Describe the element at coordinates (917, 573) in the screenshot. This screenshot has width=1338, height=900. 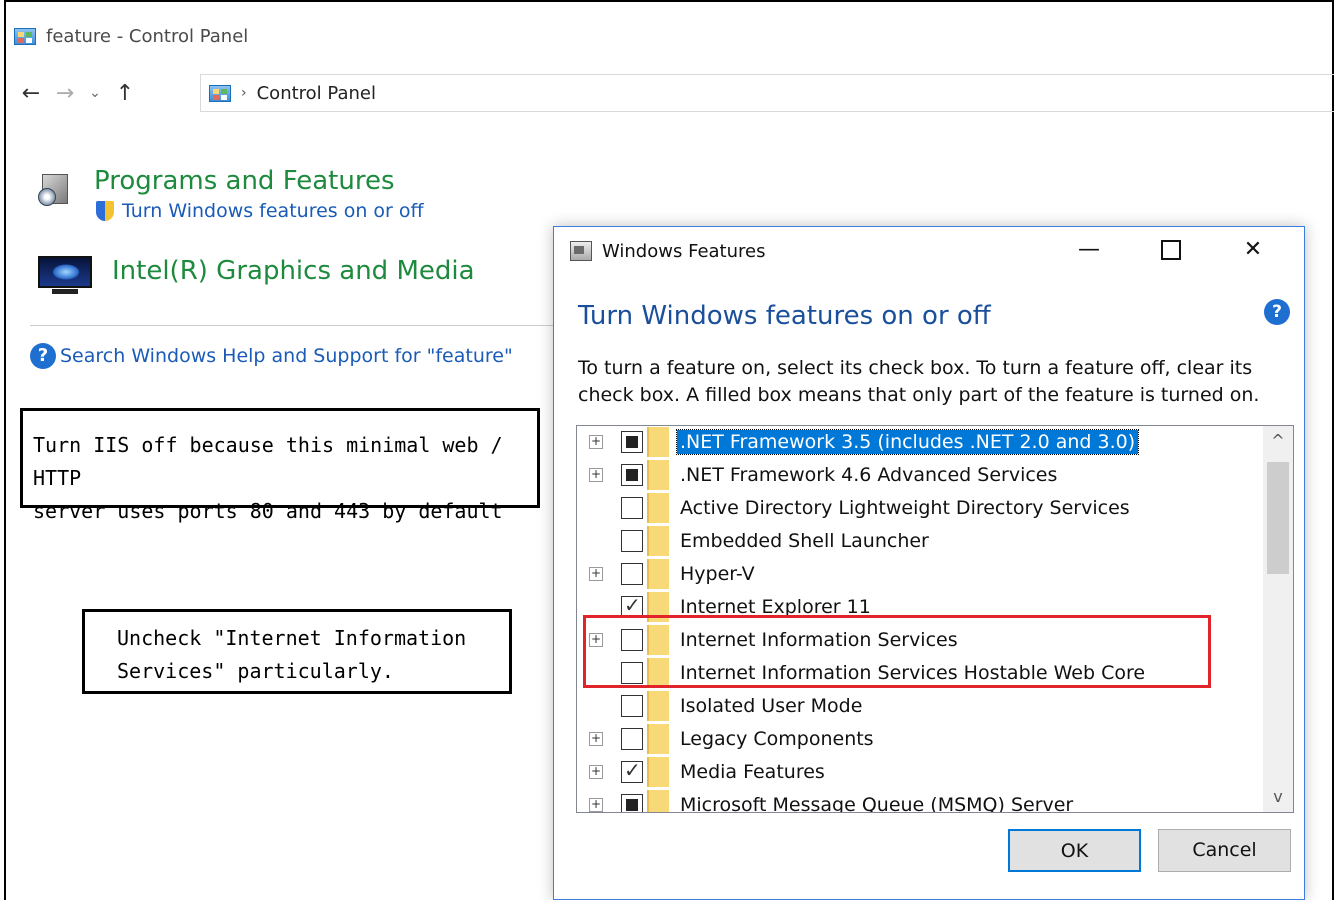
I see `feature-row: + Hyper-V` at that location.